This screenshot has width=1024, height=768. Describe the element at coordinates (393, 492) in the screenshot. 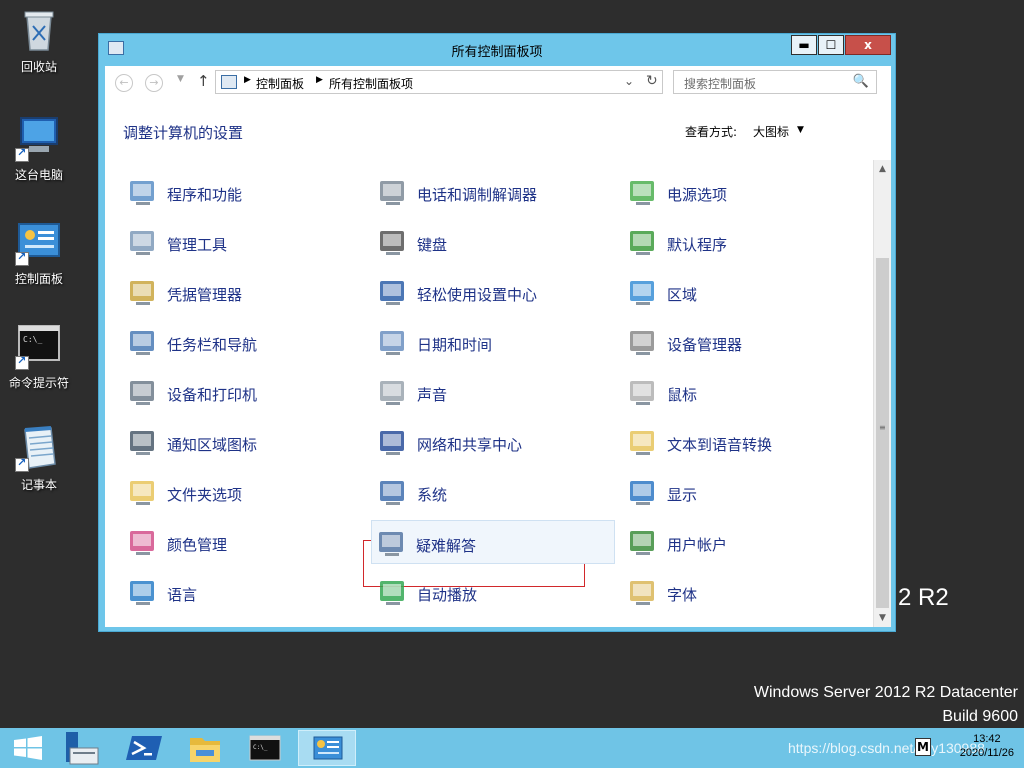

I see `system-icon` at that location.